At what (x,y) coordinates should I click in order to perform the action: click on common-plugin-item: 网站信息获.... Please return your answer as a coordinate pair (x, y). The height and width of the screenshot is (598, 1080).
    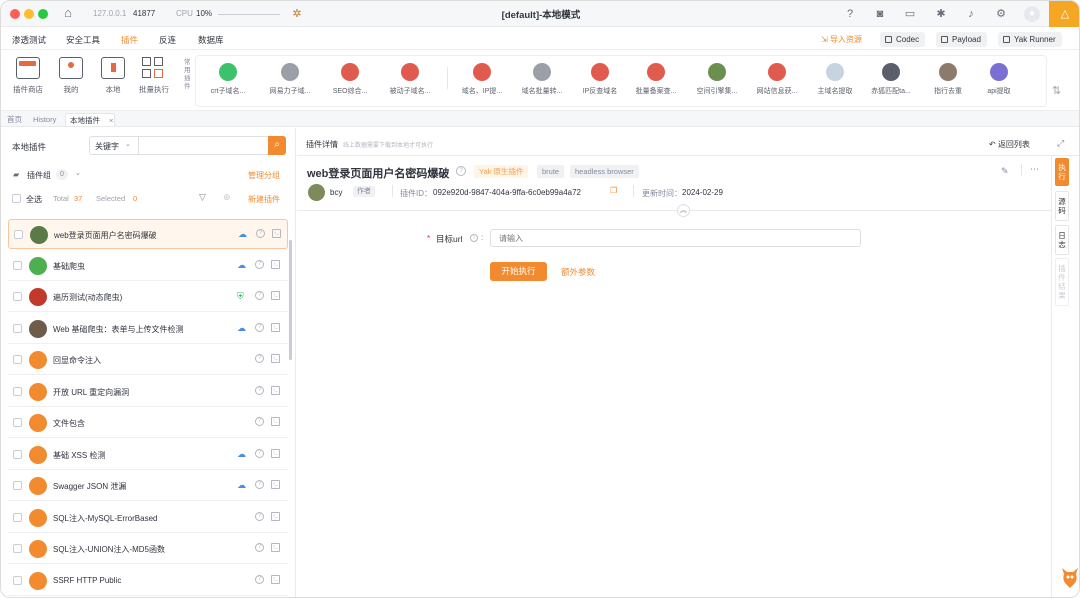
    Looking at the image, I should click on (777, 79).